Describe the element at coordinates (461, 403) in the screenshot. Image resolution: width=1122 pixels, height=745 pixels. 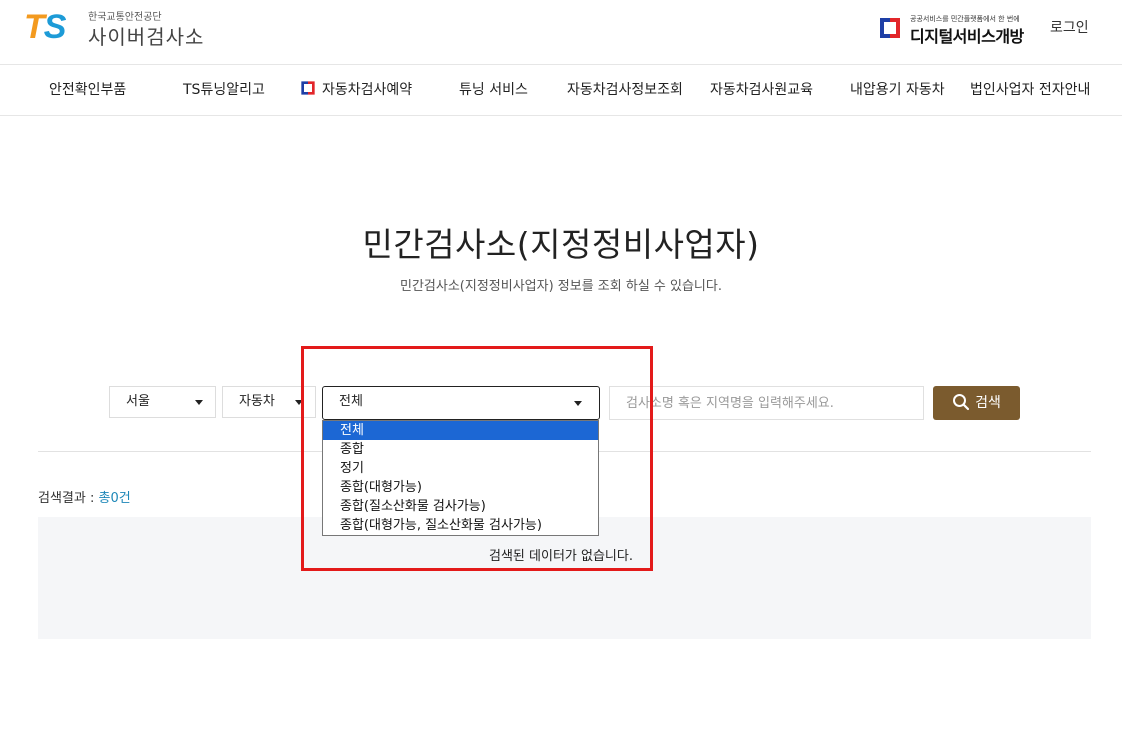
I see `inspection-type-select: 전체` at that location.